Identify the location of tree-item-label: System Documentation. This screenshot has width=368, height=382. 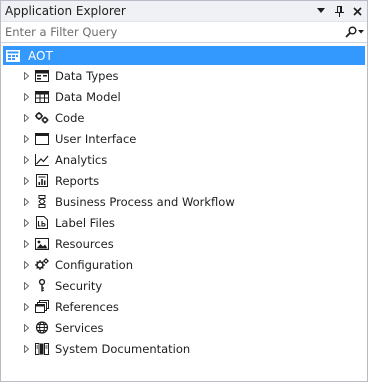
(123, 348).